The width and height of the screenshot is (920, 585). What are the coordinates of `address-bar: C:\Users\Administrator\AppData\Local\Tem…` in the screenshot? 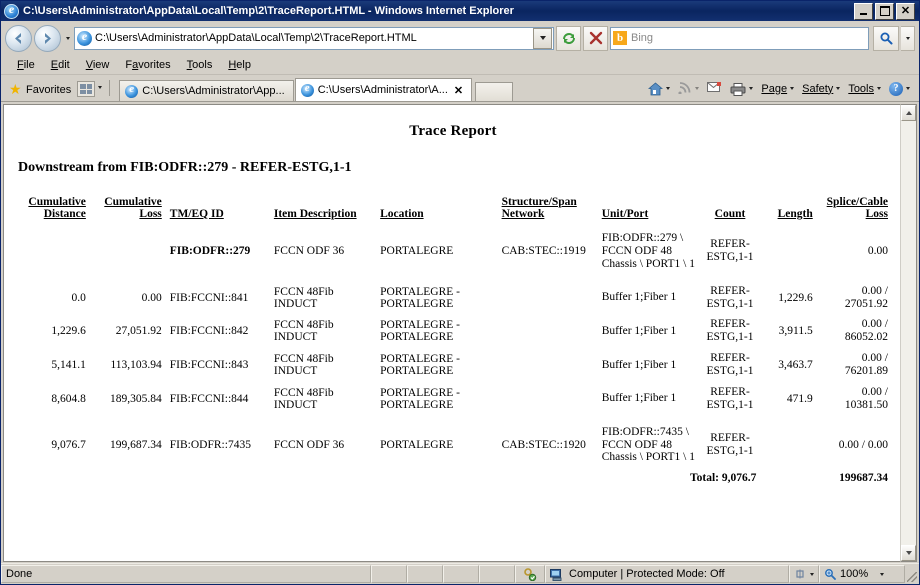 It's located at (314, 38).